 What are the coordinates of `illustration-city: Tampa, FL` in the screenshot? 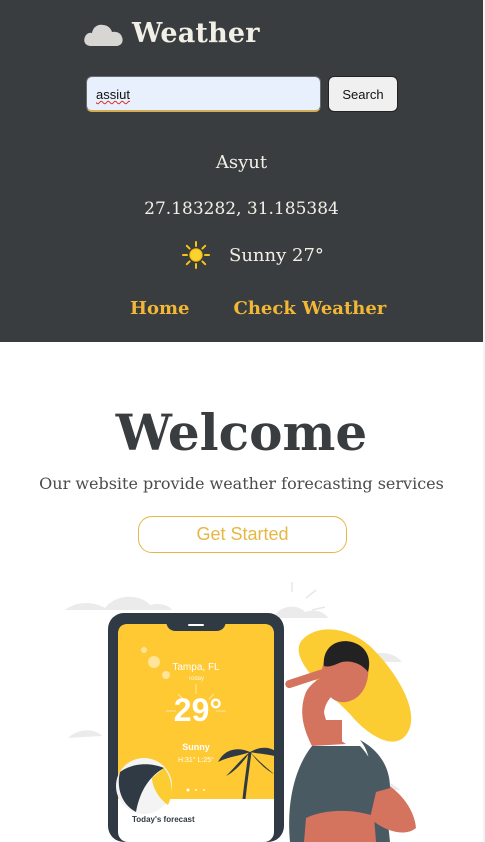 It's located at (196, 667).